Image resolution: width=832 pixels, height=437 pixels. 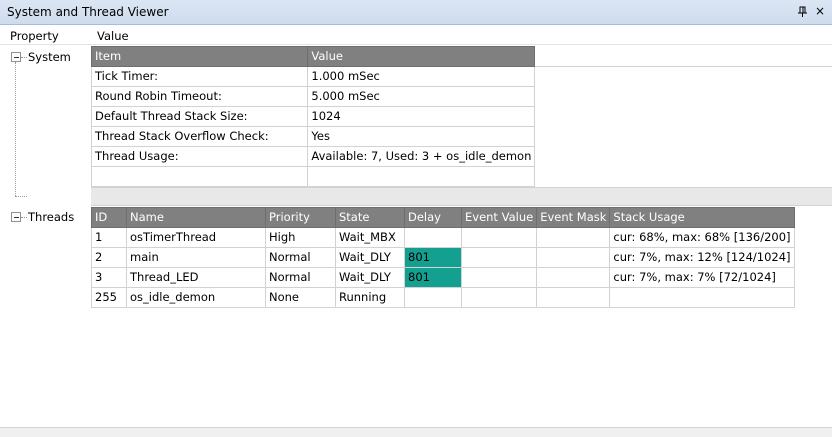 I want to click on close-icon: ×, so click(x=820, y=11).